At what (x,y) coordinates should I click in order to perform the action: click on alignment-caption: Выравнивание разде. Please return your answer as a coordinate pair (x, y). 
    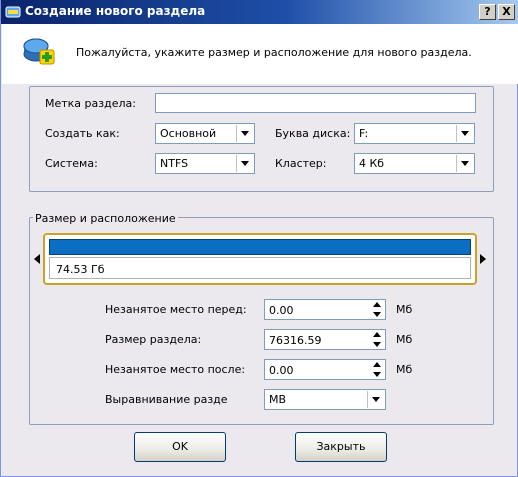
    Looking at the image, I should click on (166, 399).